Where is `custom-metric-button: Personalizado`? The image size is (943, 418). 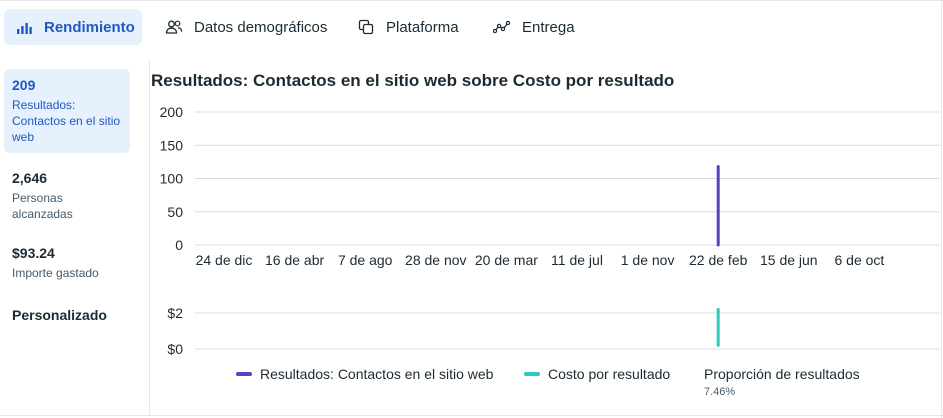 custom-metric-button: Personalizado is located at coordinates (67, 315).